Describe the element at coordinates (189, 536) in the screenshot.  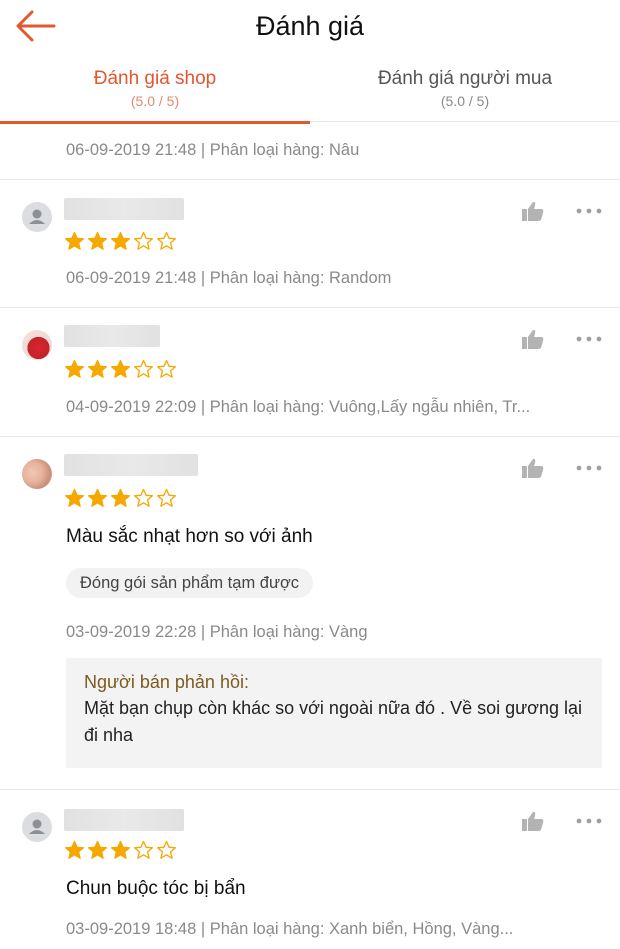
I see `review-comment: Màu sắc nhạt hơn so với ảnh` at that location.